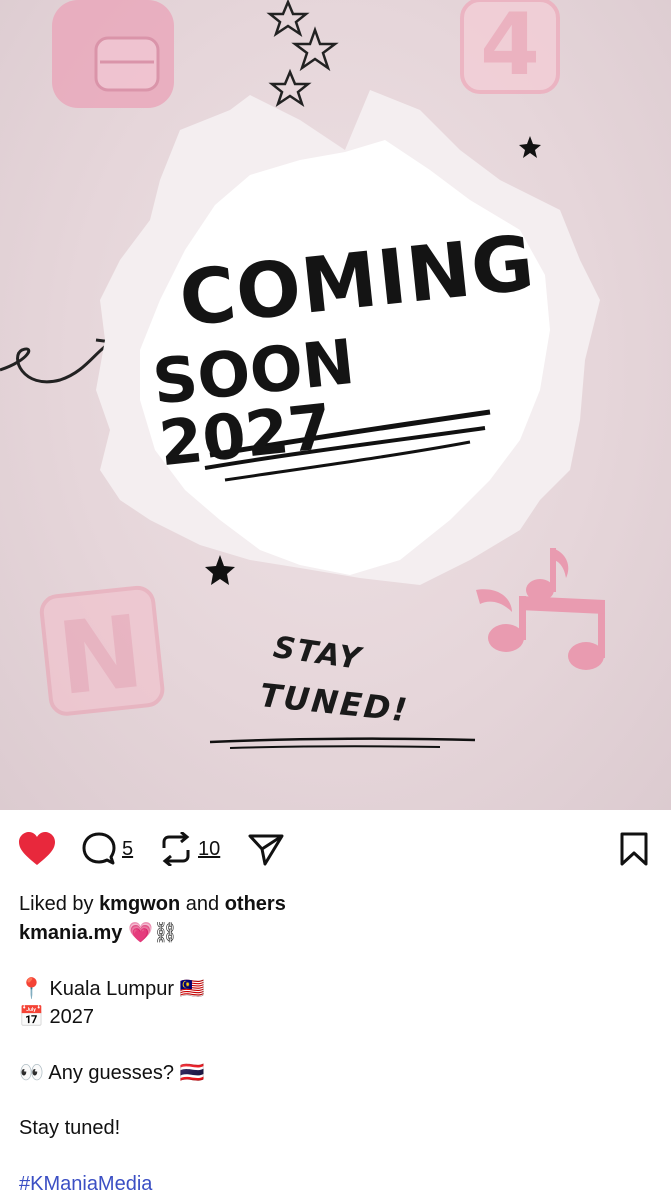  What do you see at coordinates (202, 904) in the screenshot?
I see `liked-and-label: and` at bounding box center [202, 904].